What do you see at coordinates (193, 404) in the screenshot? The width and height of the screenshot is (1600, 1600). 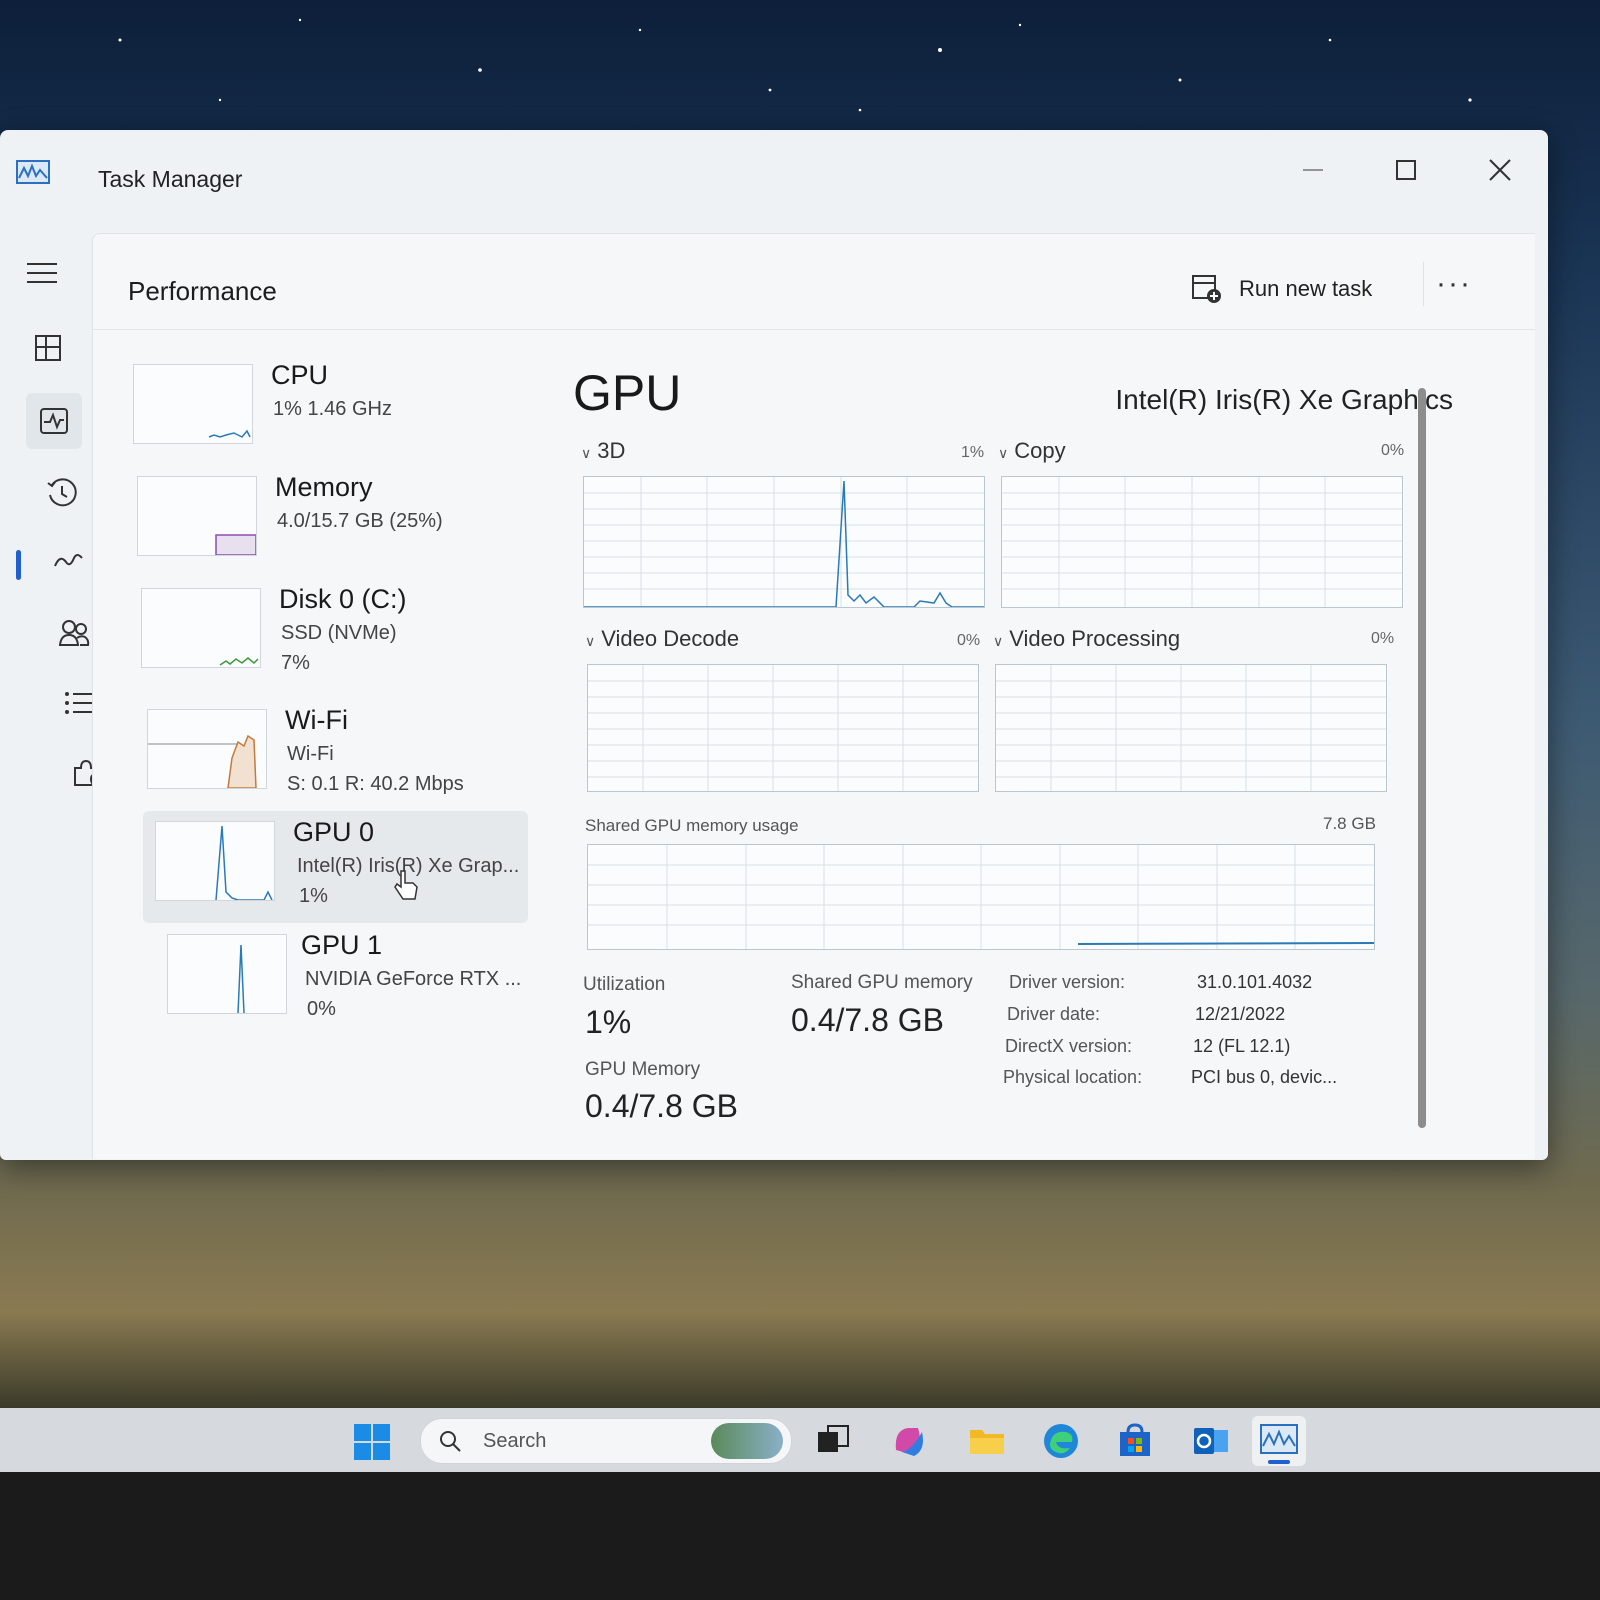 I see `cpu-thumbnail-graph` at bounding box center [193, 404].